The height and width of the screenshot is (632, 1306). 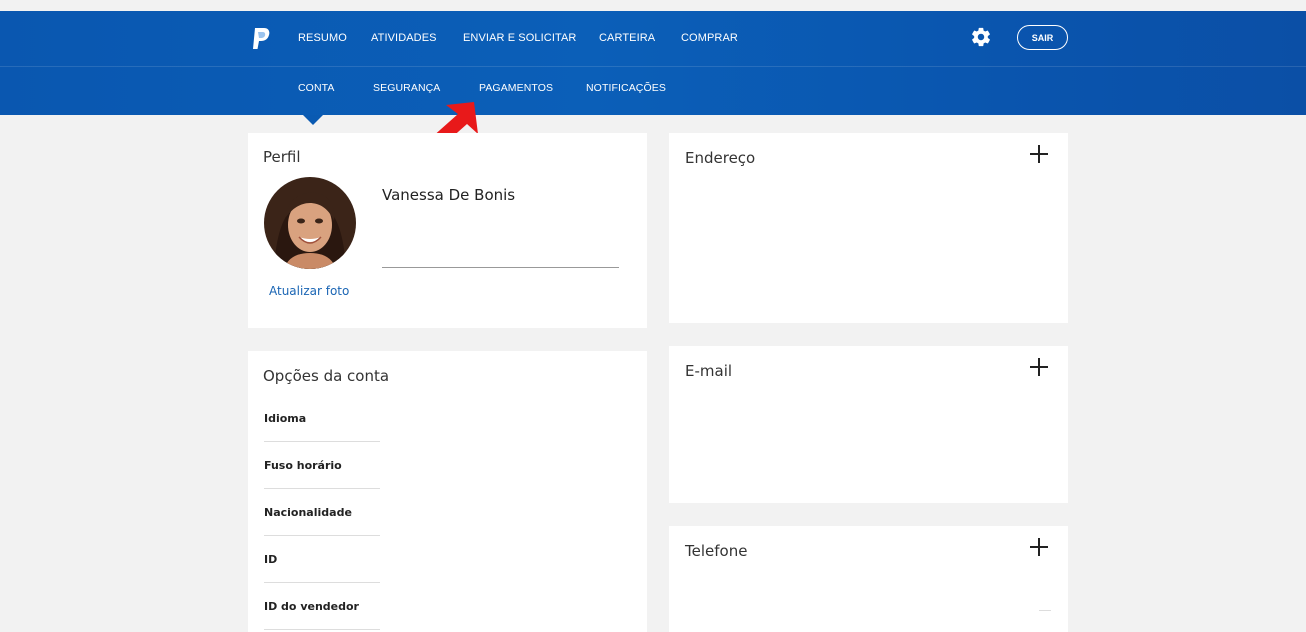 I want to click on nav-carteira: CARTEIRA, so click(x=627, y=38).